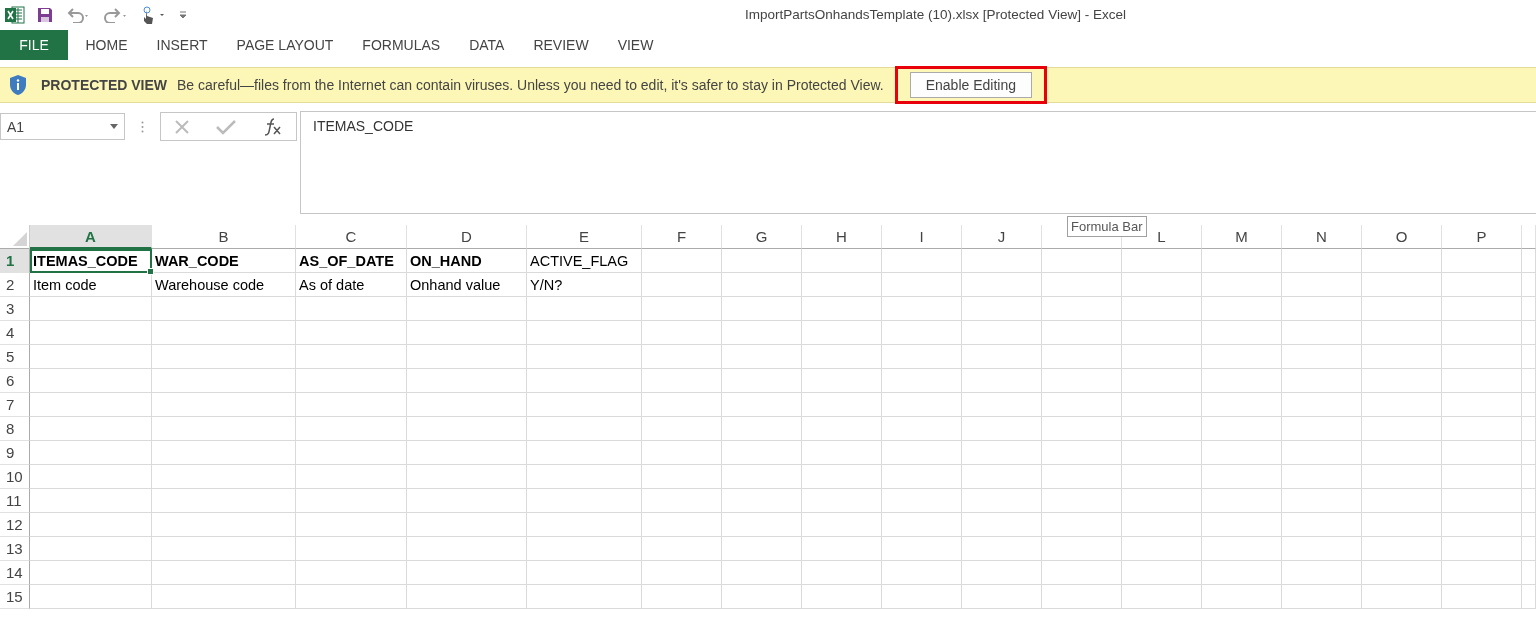 Image resolution: width=1536 pixels, height=623 pixels. What do you see at coordinates (15, 285) in the screenshot?
I see `row-header: 2` at bounding box center [15, 285].